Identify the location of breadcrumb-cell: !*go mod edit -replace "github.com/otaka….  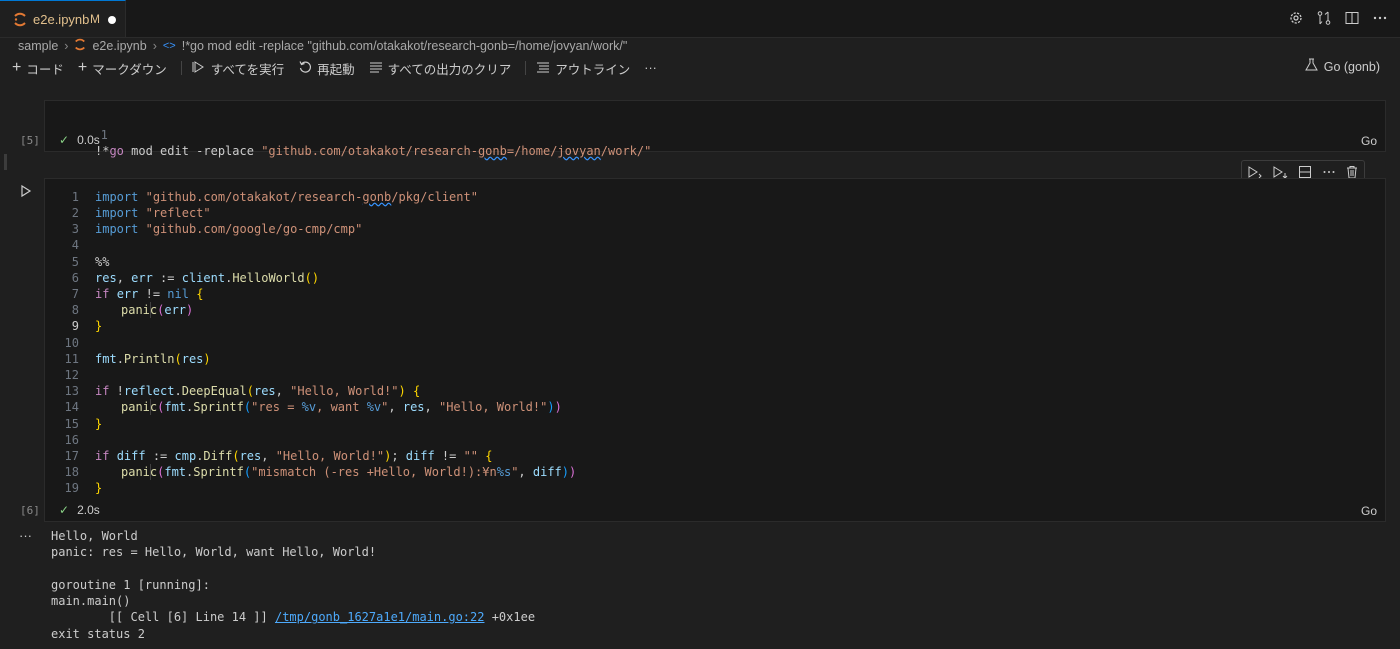
(405, 46).